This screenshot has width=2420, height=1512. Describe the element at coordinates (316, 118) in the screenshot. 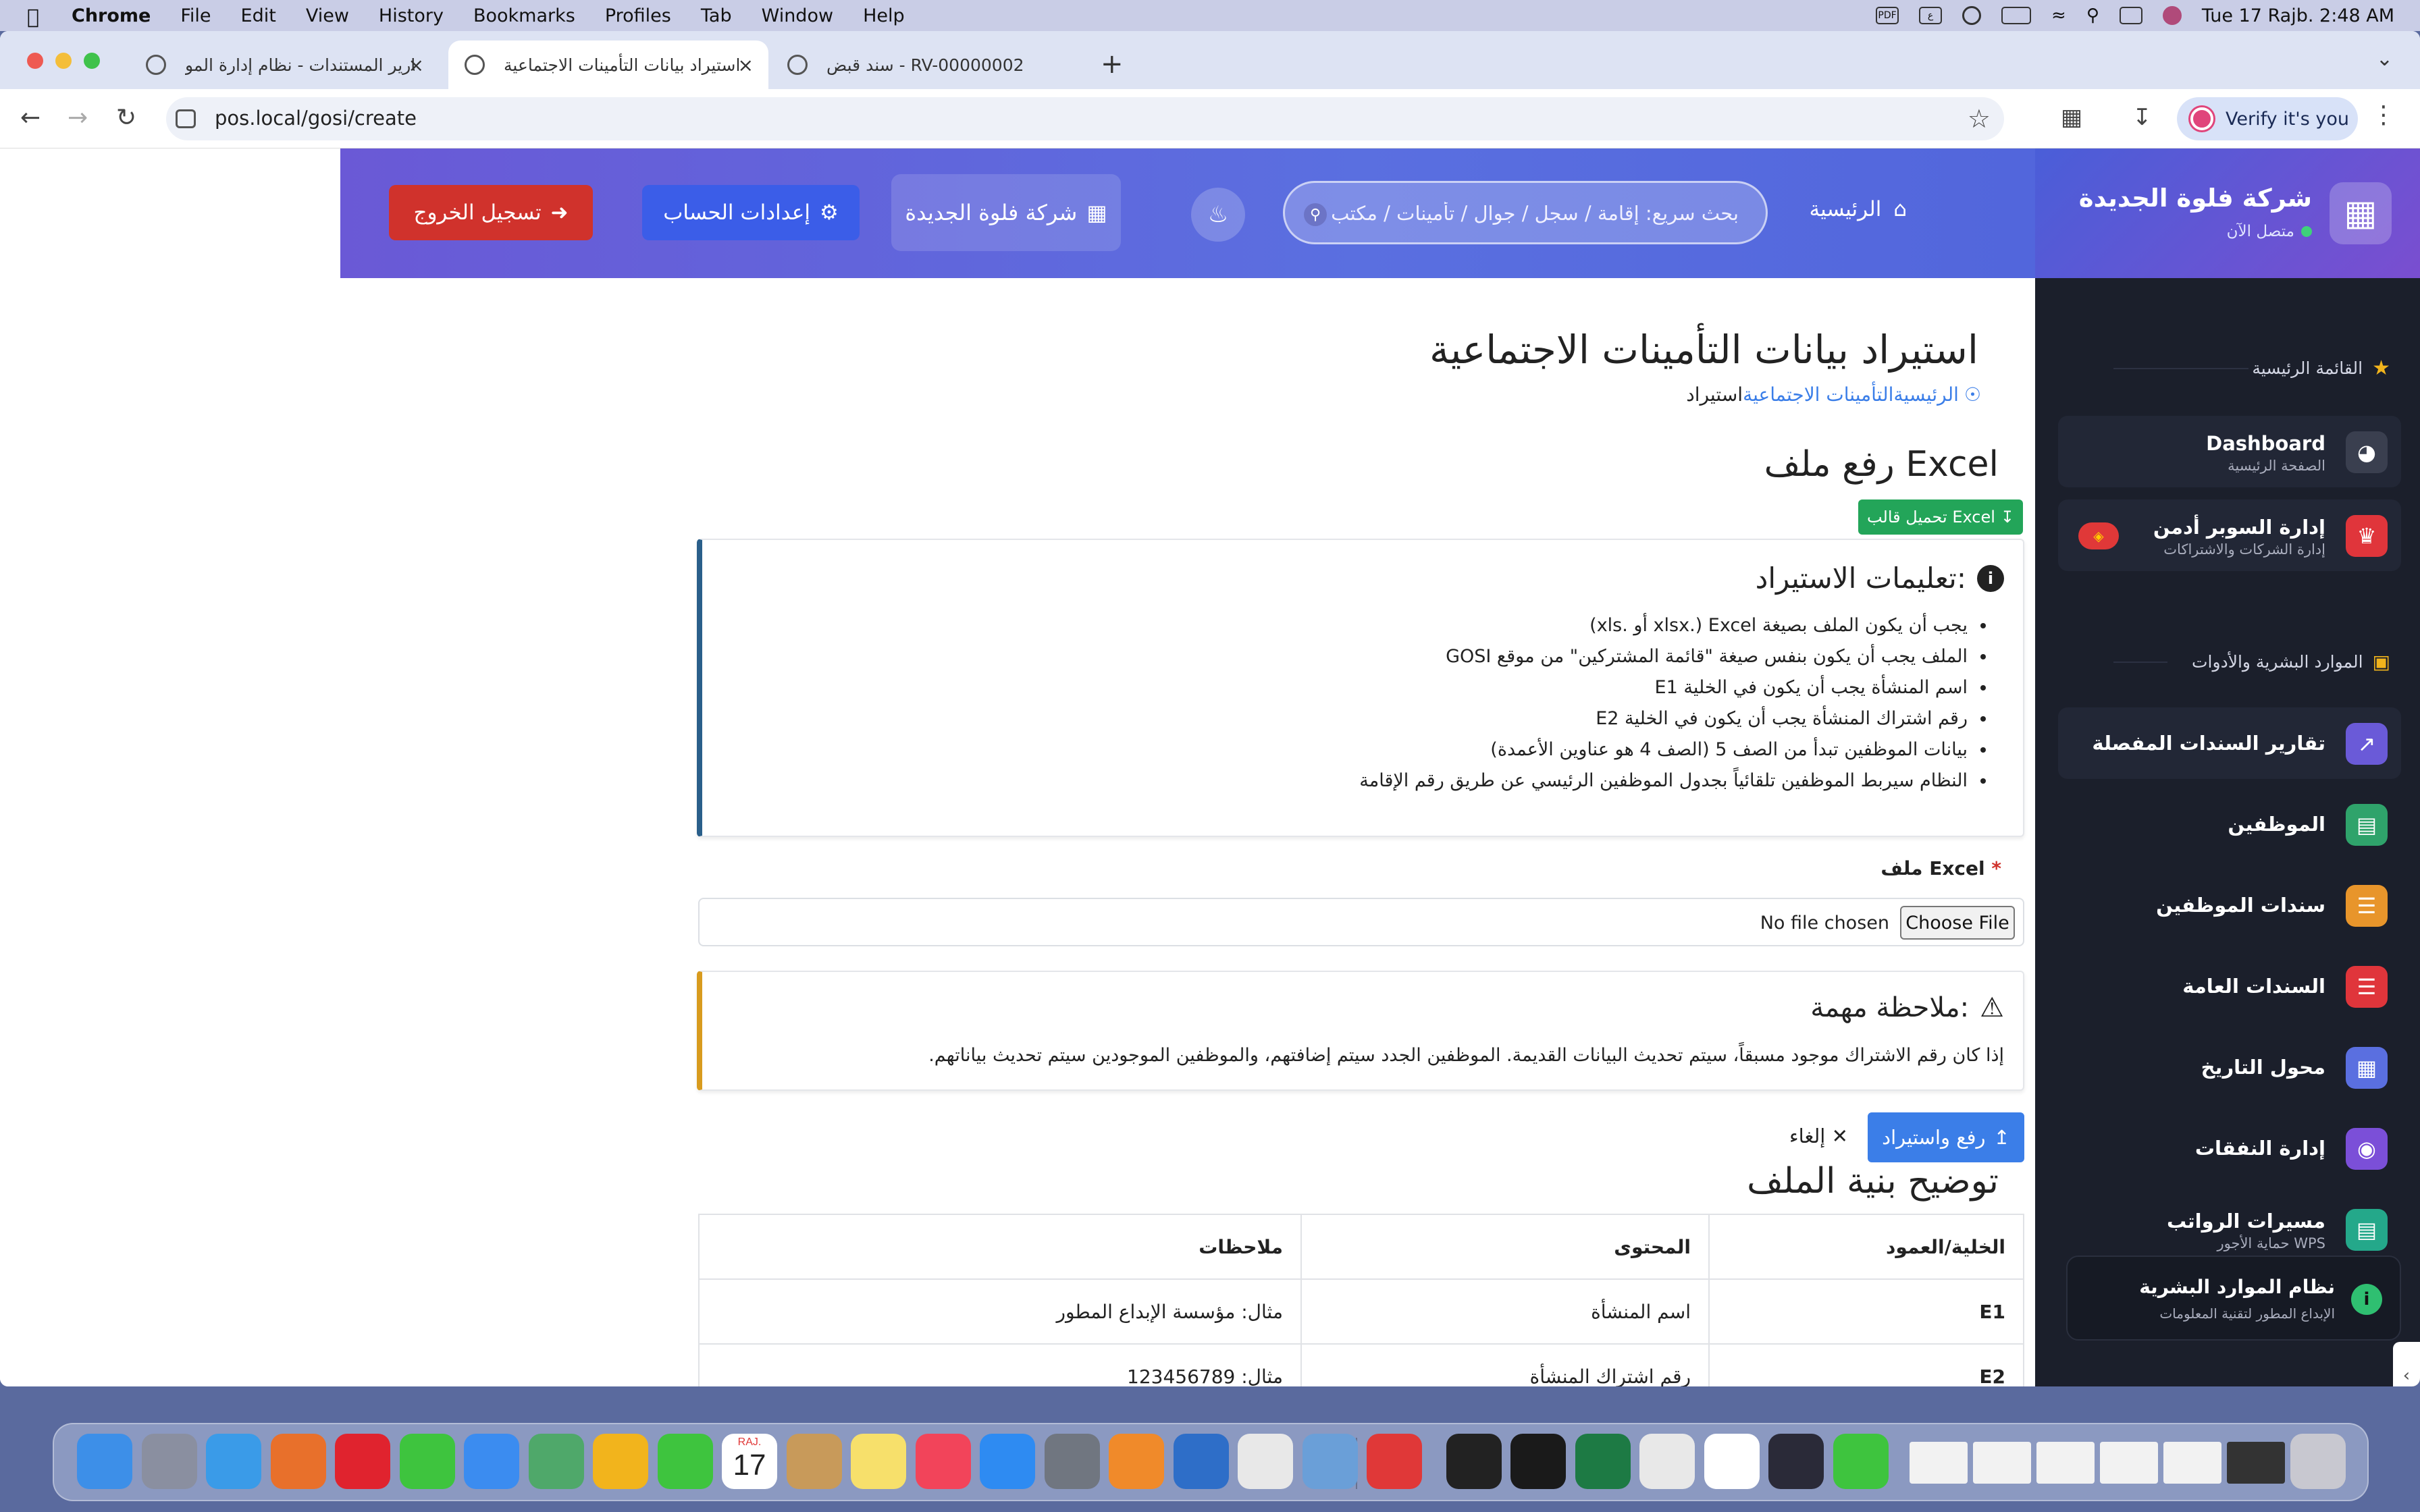

I see `url-text: pos.local/gosi/create` at that location.